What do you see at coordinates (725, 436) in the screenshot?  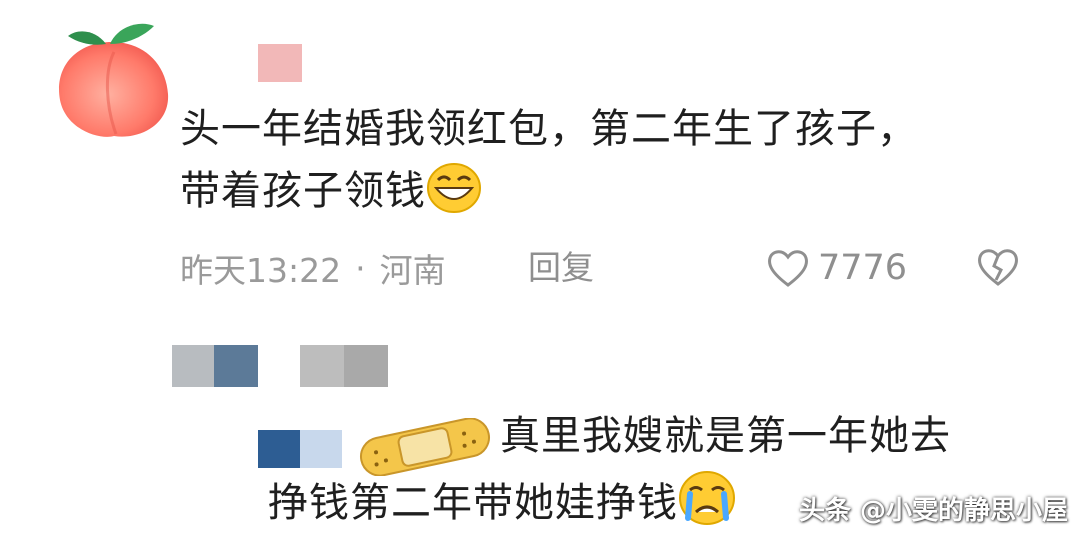 I see `reply-text-line-1: 真里我嫂就是第一年她去` at bounding box center [725, 436].